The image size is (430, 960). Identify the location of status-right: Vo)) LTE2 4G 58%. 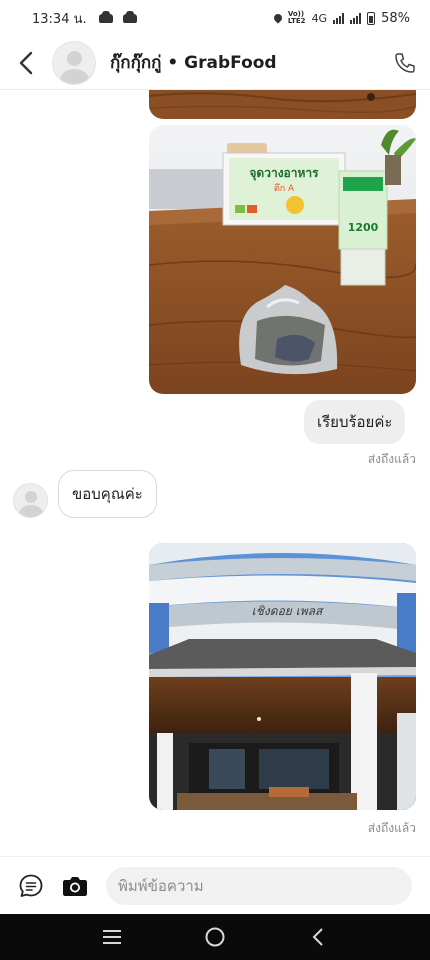
(341, 18).